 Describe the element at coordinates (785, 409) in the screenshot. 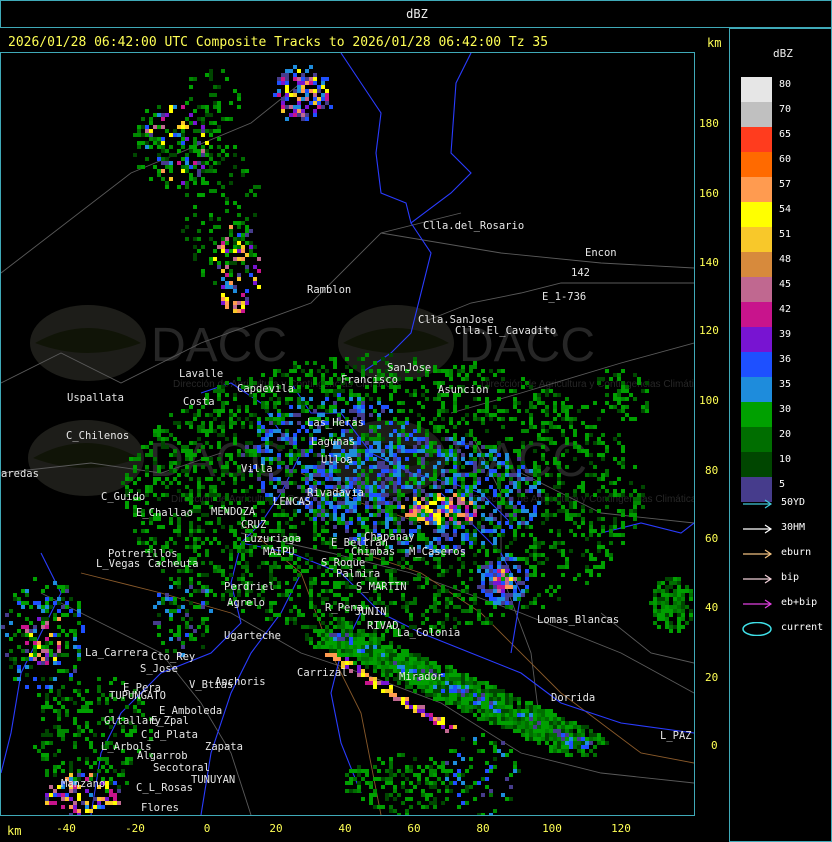

I see `dbz-swatch-label: 30` at that location.